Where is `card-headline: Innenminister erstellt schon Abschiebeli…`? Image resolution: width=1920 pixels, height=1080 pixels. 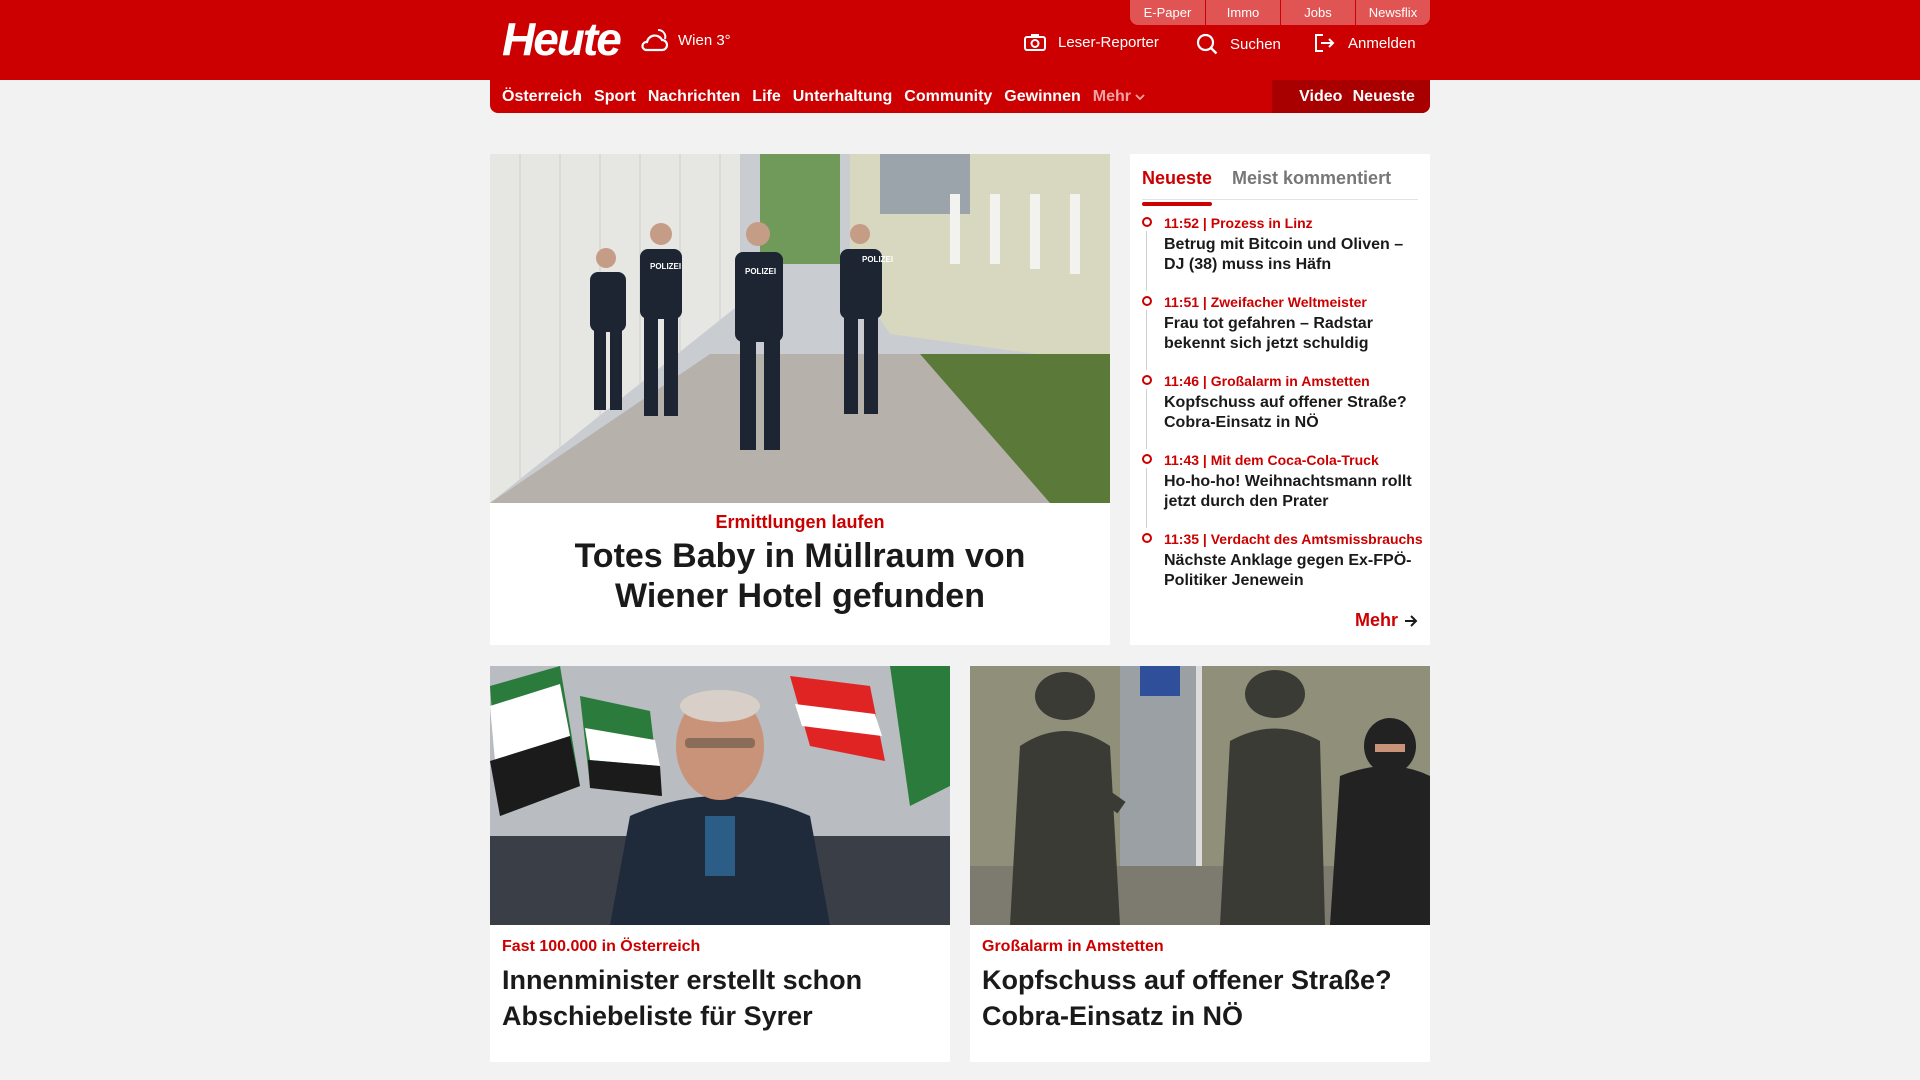 card-headline: Innenminister erstellt schon Abschiebeli… is located at coordinates (720, 998).